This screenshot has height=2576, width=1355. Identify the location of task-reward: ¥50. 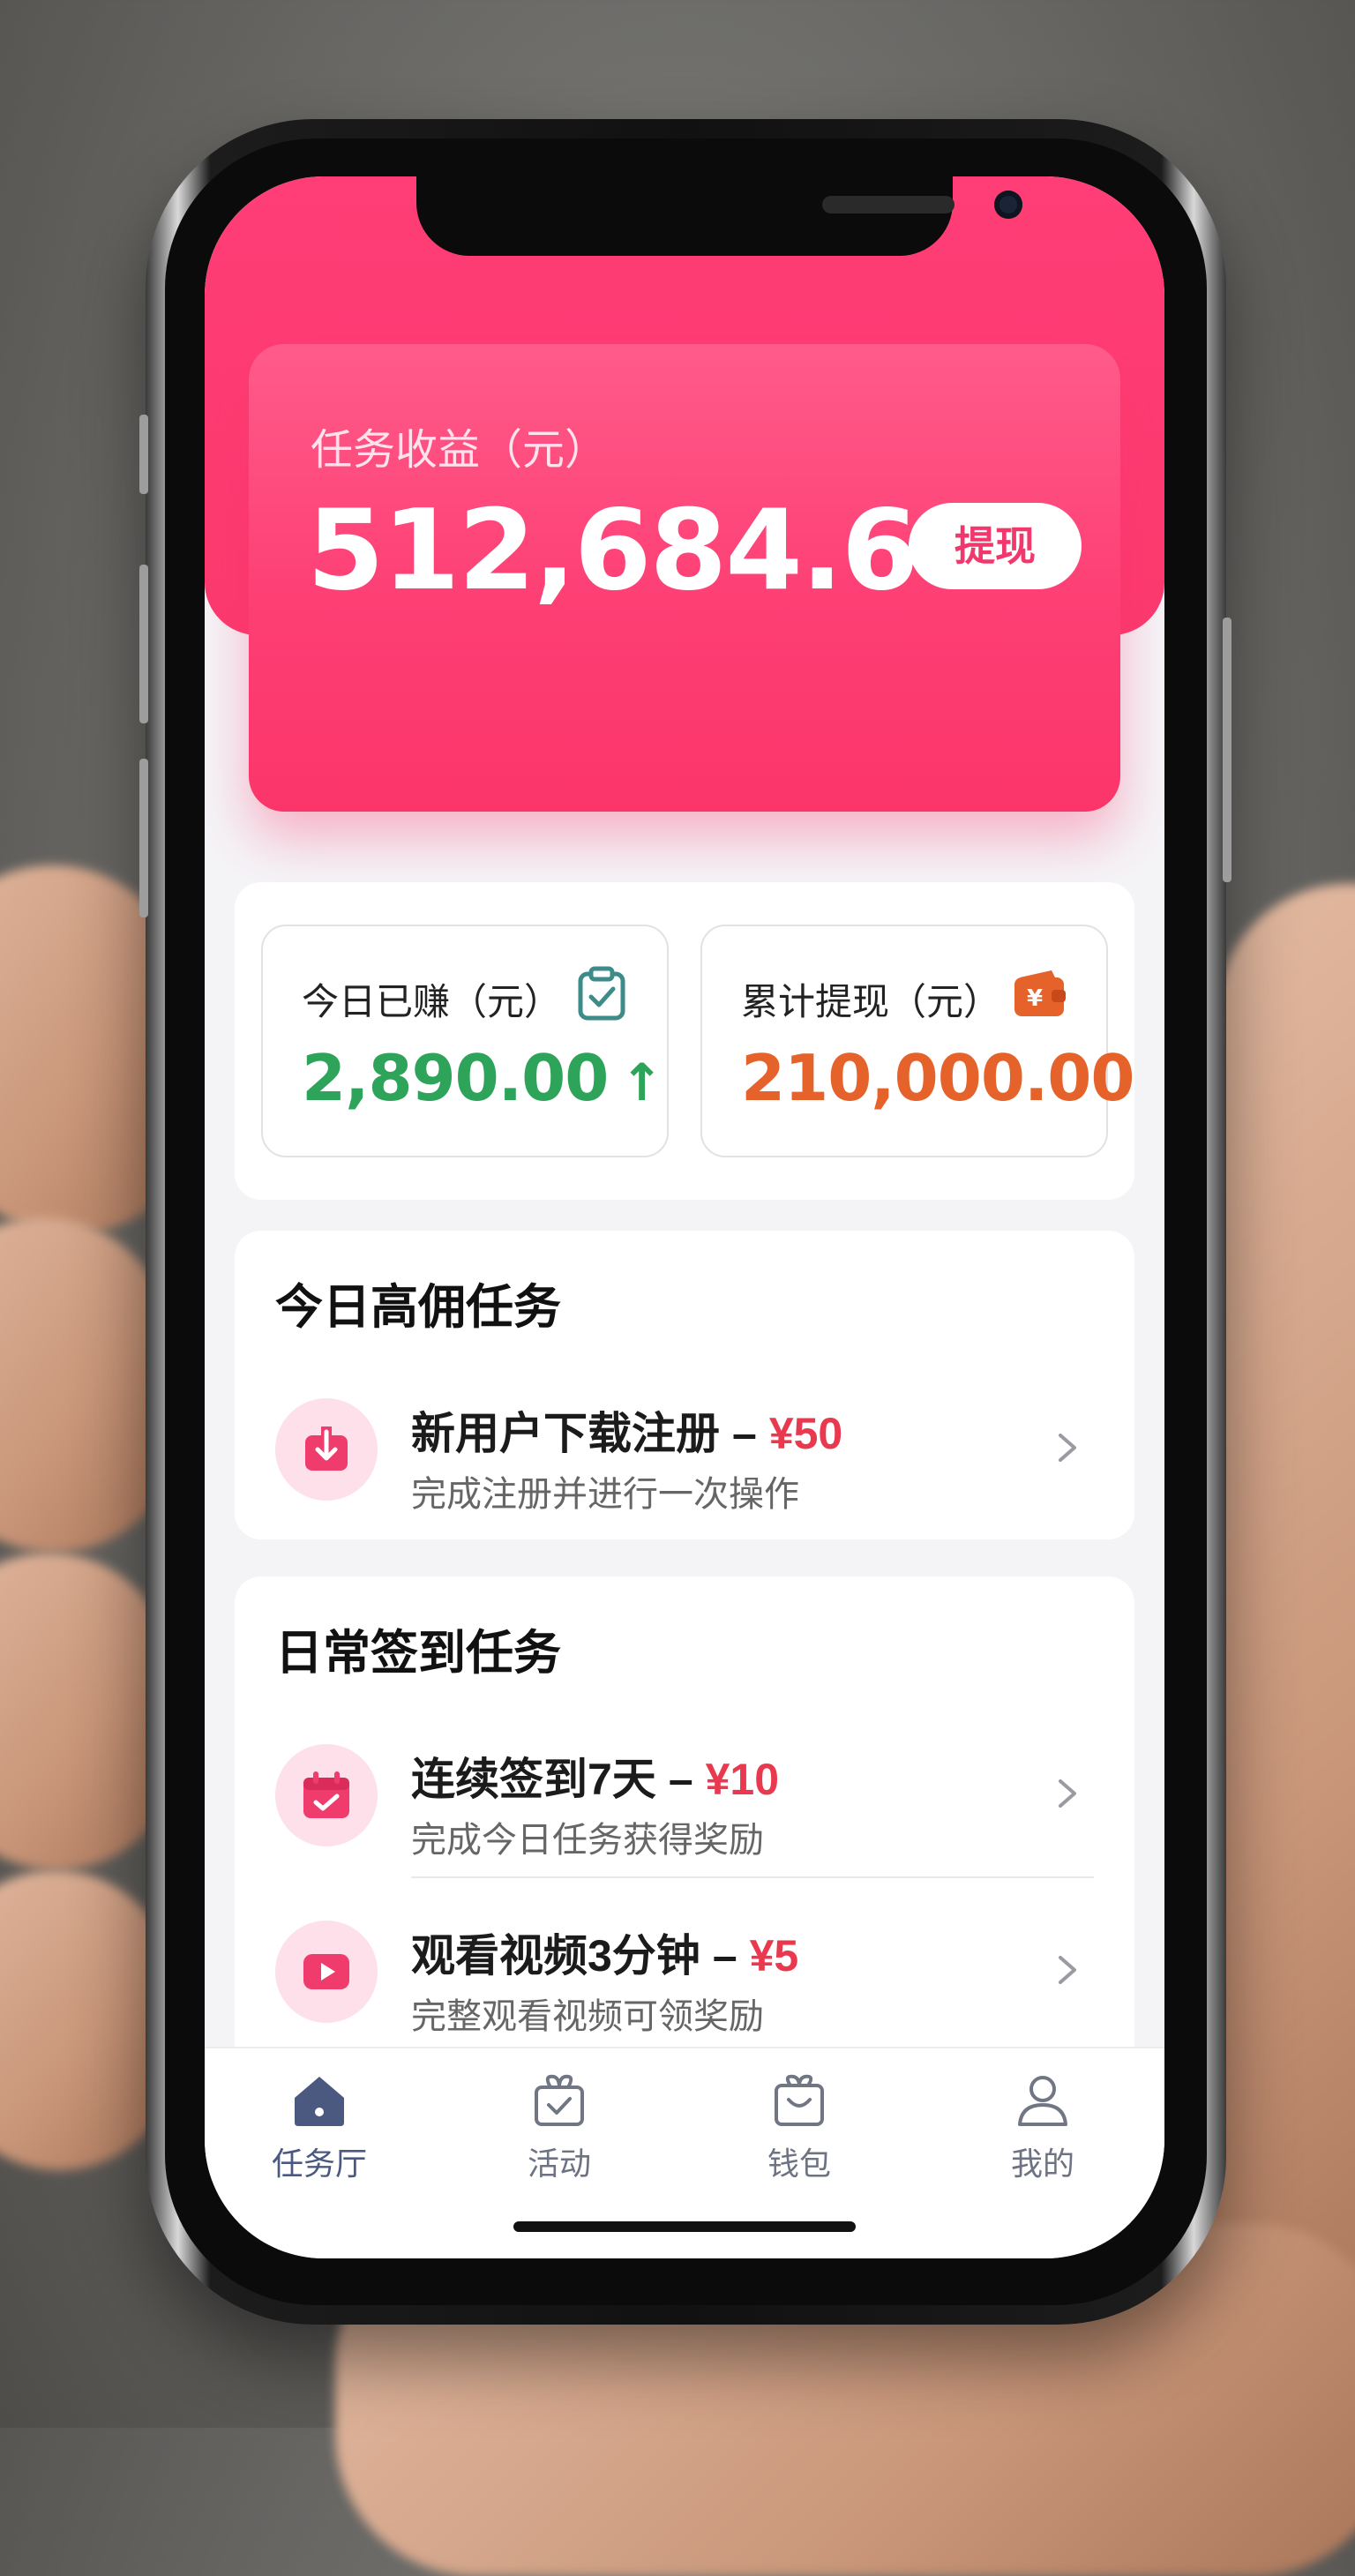
(805, 1434).